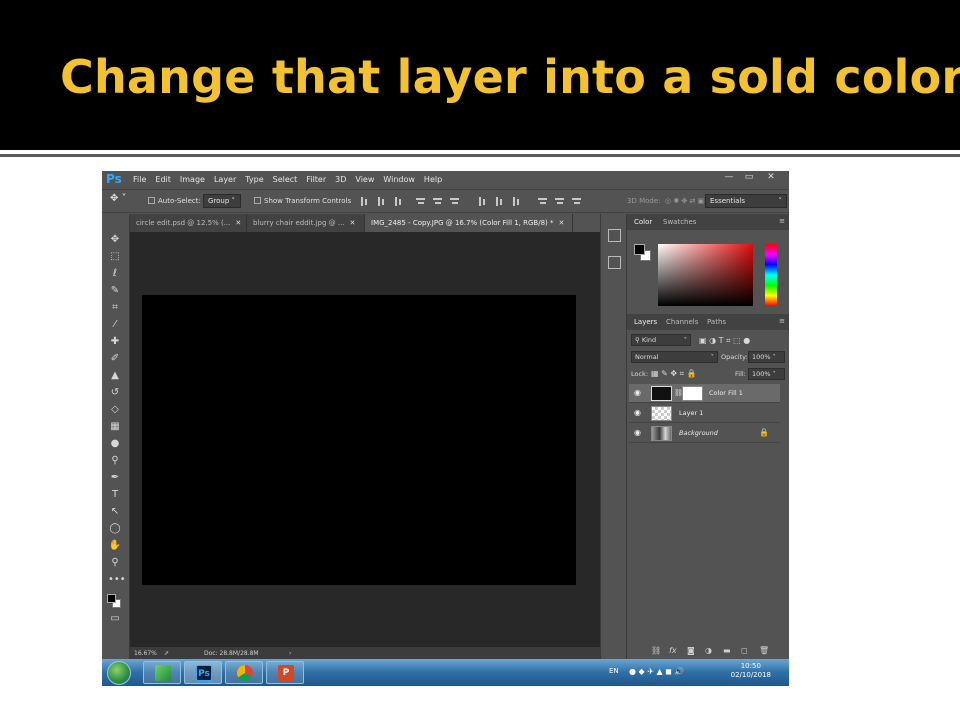  I want to click on lasso-tool-icon: ℓ, so click(115, 274).